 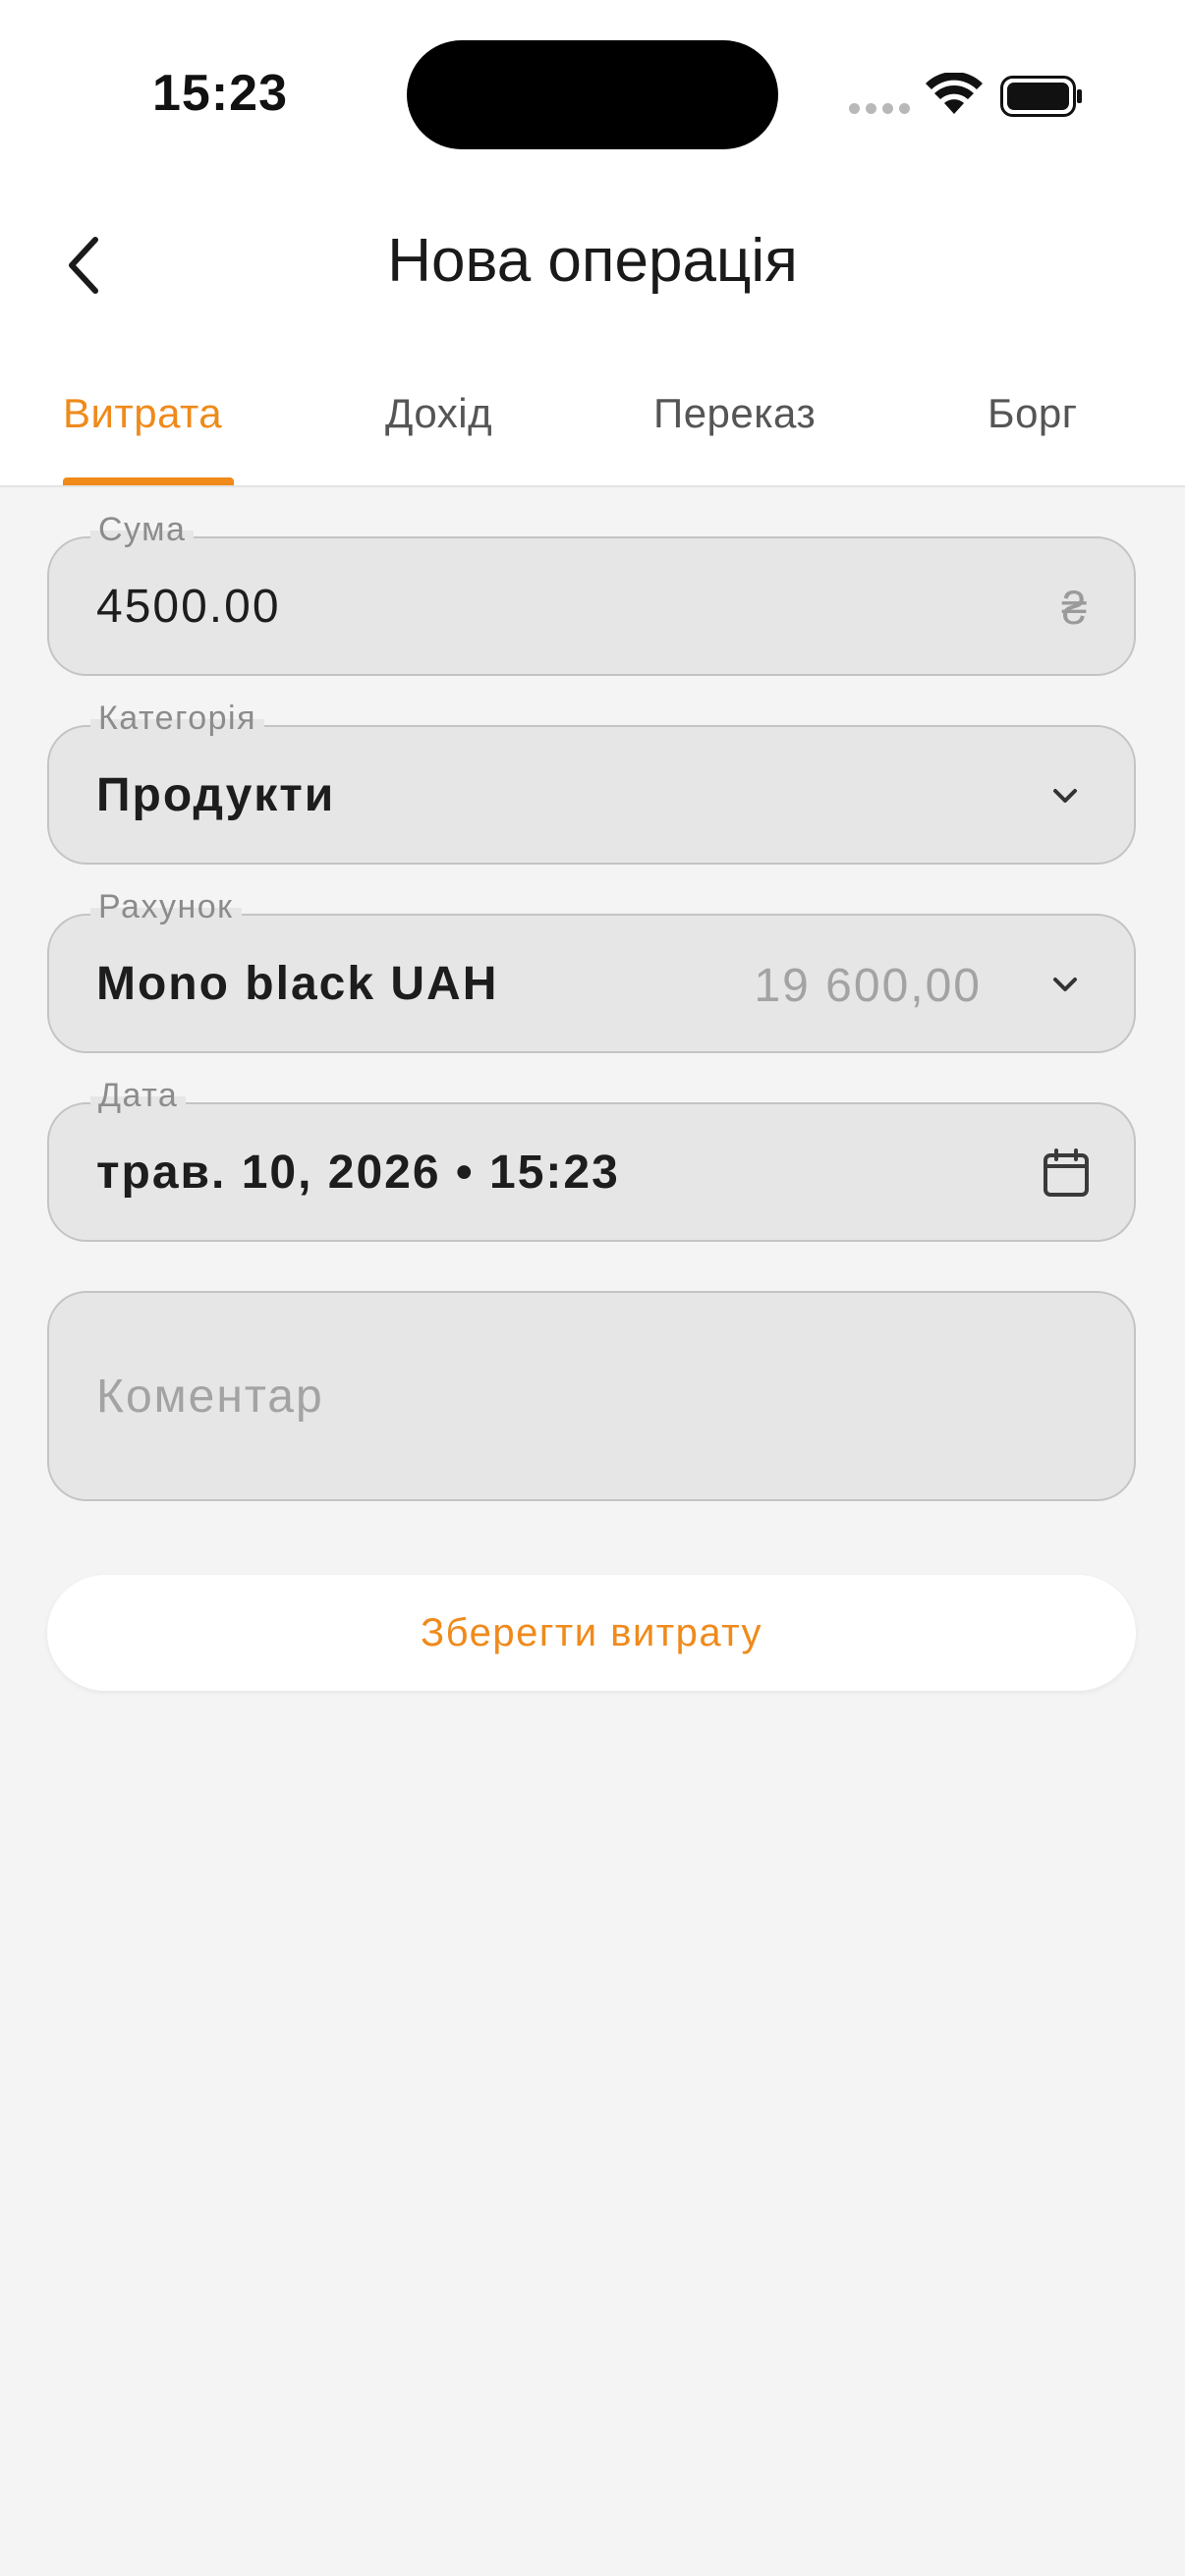 I want to click on date-picker-field: Дата трав. 10, 2026 • 15:23, so click(x=592, y=1156).